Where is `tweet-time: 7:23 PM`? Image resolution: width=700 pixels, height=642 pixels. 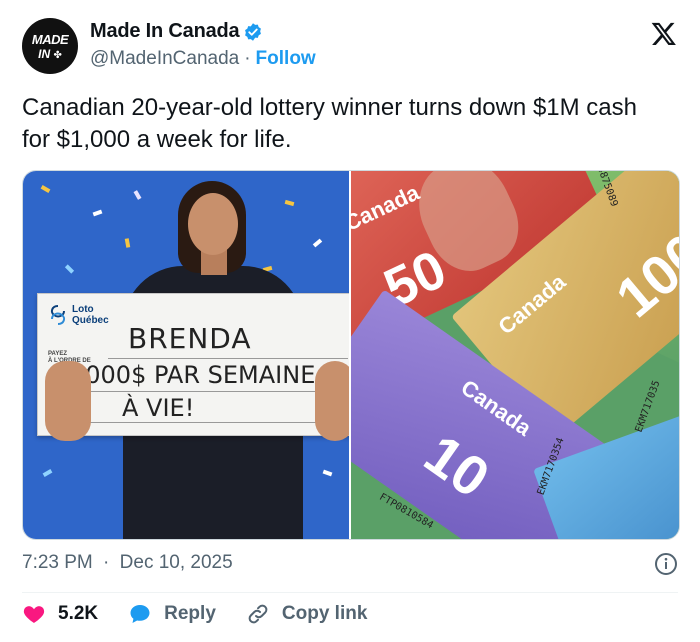 tweet-time: 7:23 PM is located at coordinates (57, 562).